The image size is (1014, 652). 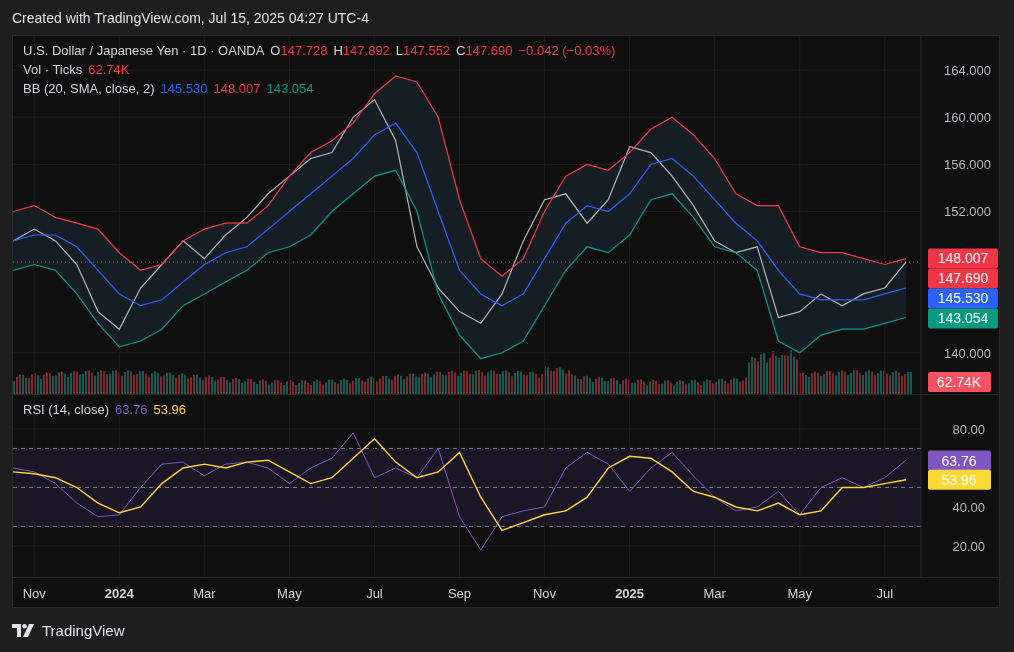 What do you see at coordinates (963, 258) in the screenshot?
I see `price-value-label: 148.007` at bounding box center [963, 258].